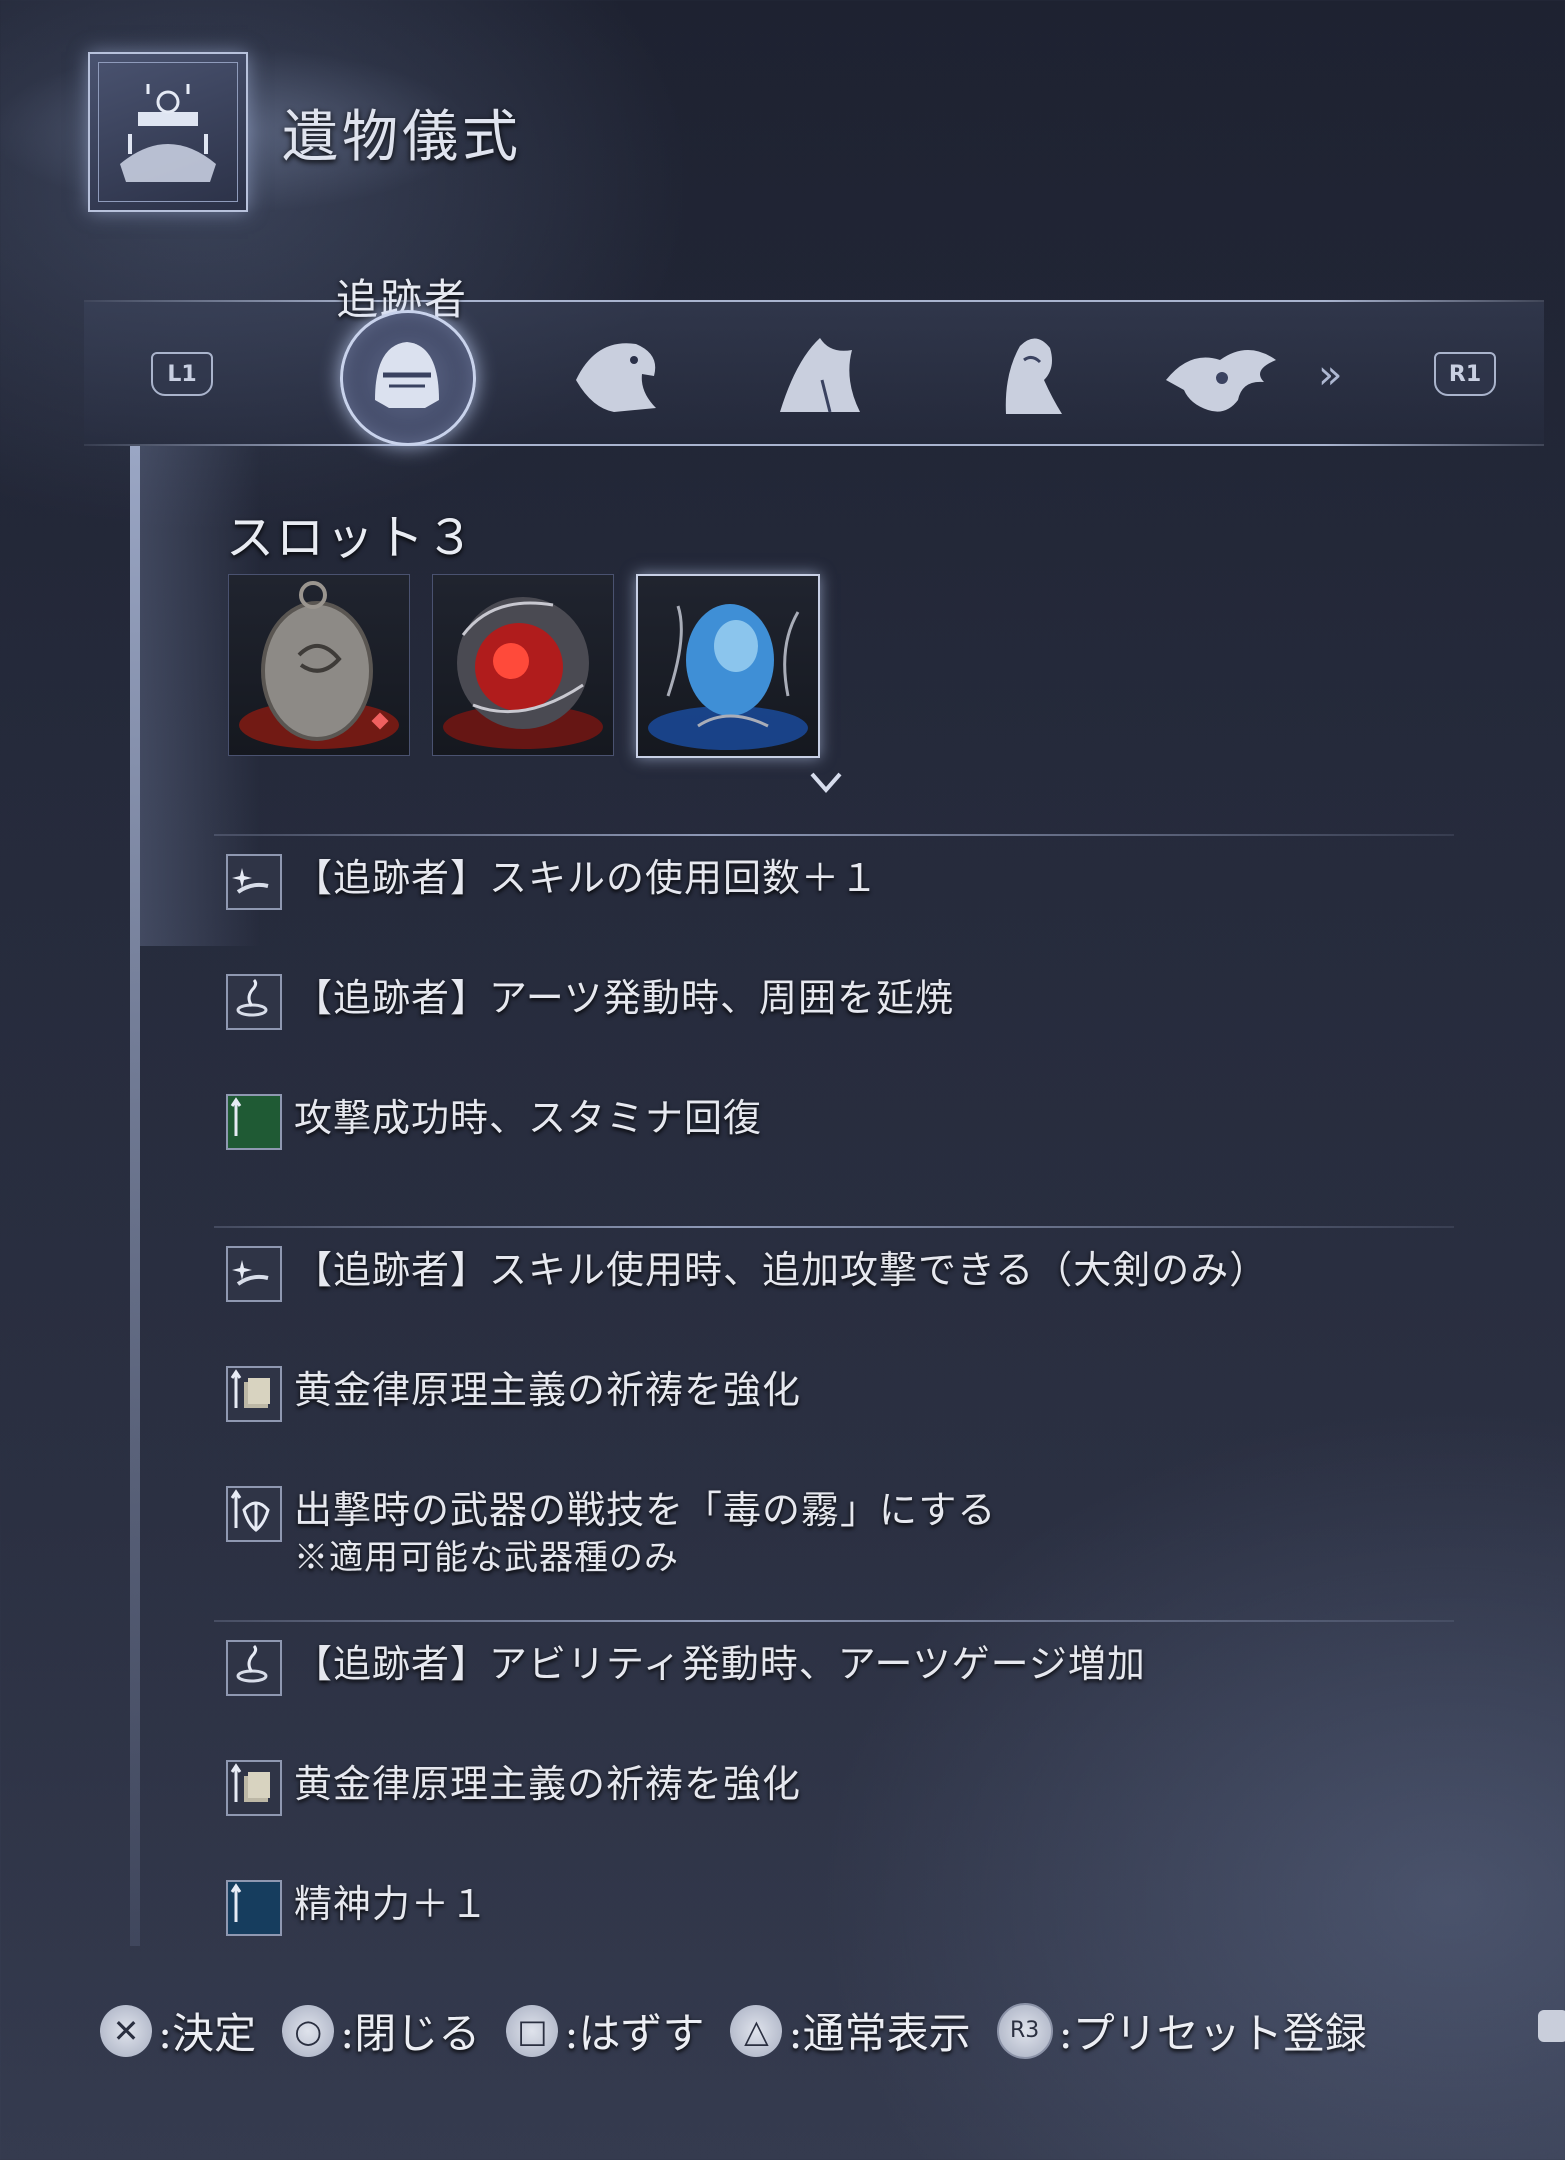  What do you see at coordinates (1330, 375) in the screenshot?
I see `more-characters-chevron-icon: »` at bounding box center [1330, 375].